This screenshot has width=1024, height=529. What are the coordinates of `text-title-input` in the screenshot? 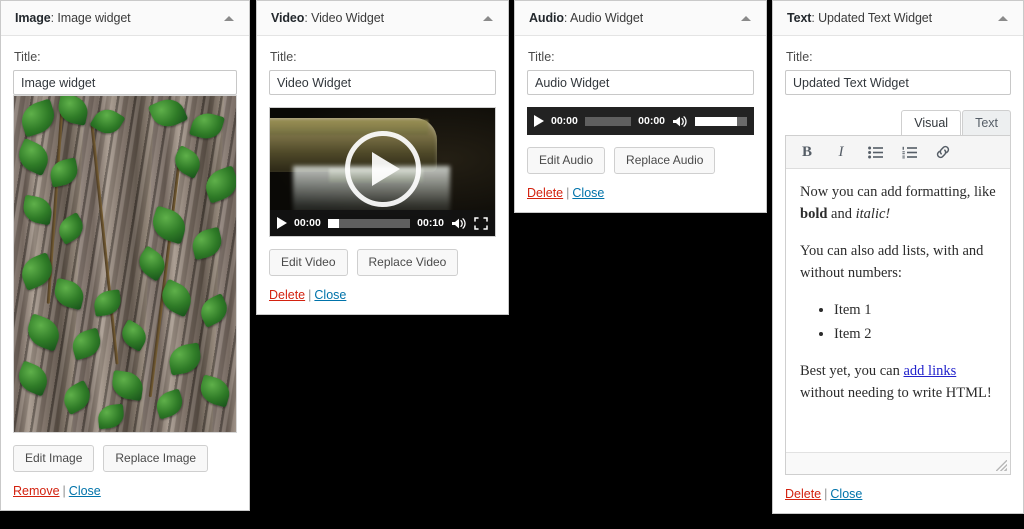 It's located at (898, 82).